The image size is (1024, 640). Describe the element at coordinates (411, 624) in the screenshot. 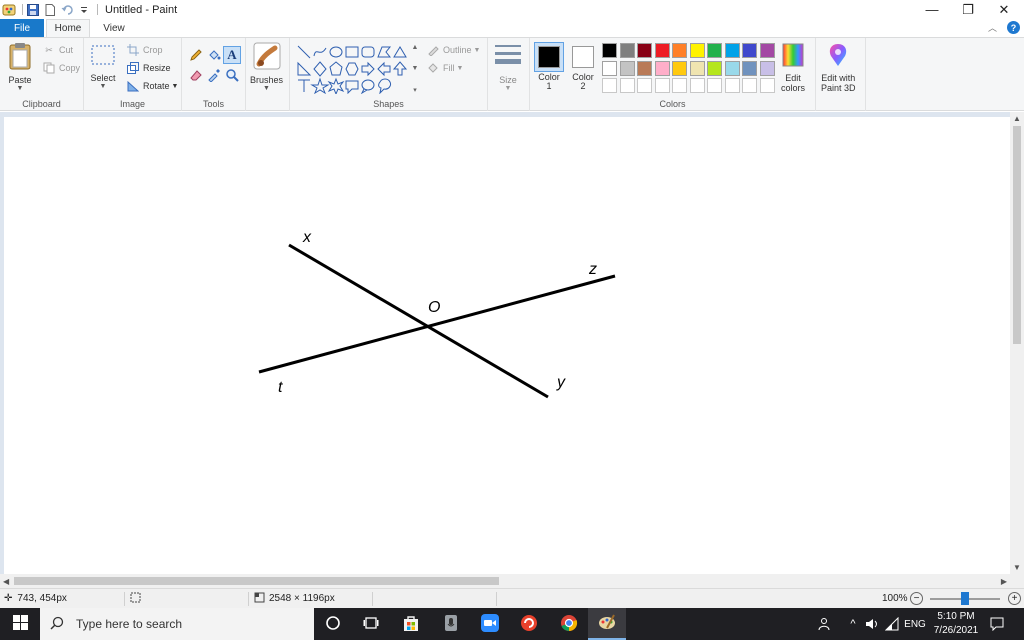

I see `taskbar-store` at that location.